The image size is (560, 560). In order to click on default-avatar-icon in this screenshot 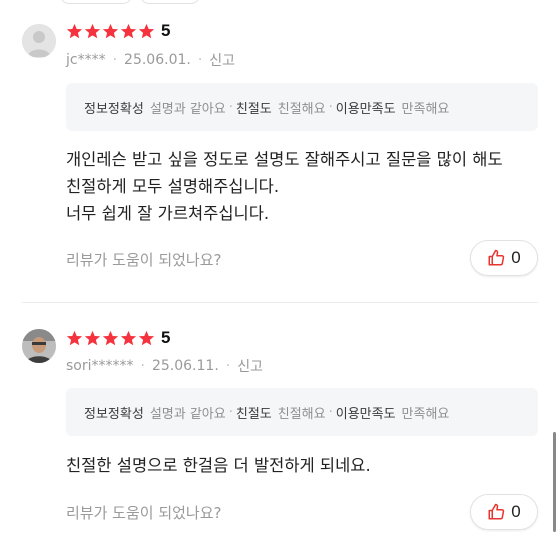, I will do `click(39, 41)`.